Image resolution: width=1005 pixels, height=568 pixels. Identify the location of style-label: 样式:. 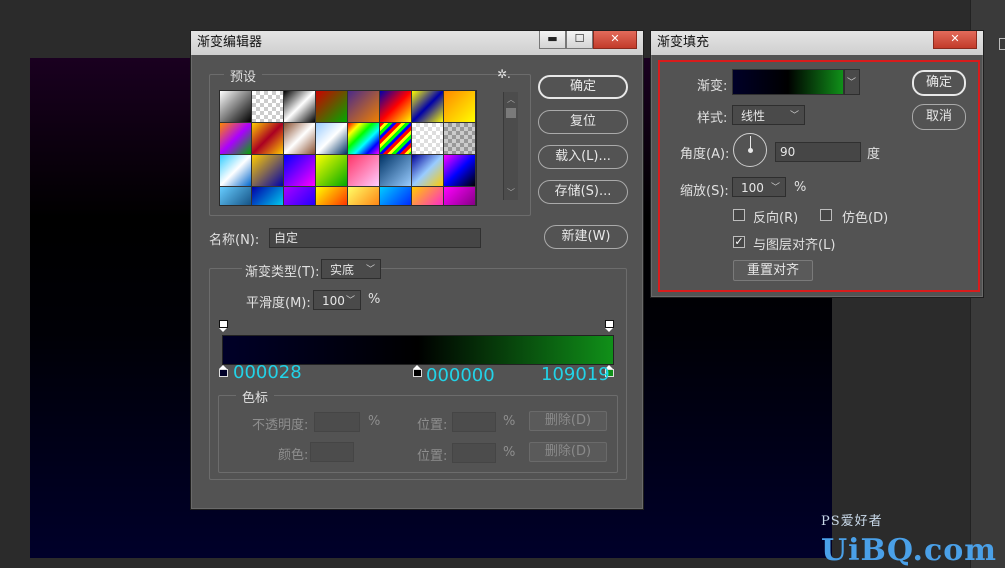
(712, 118).